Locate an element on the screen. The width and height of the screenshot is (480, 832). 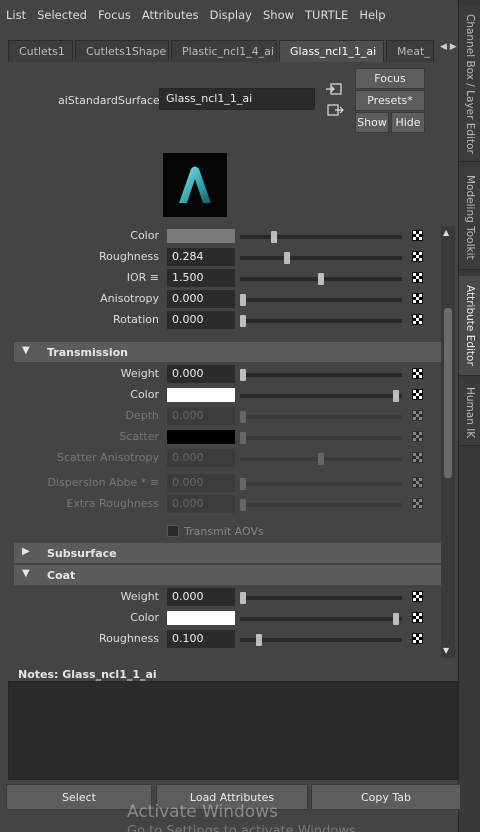
menu-turtle: TURTLE is located at coordinates (326, 15).